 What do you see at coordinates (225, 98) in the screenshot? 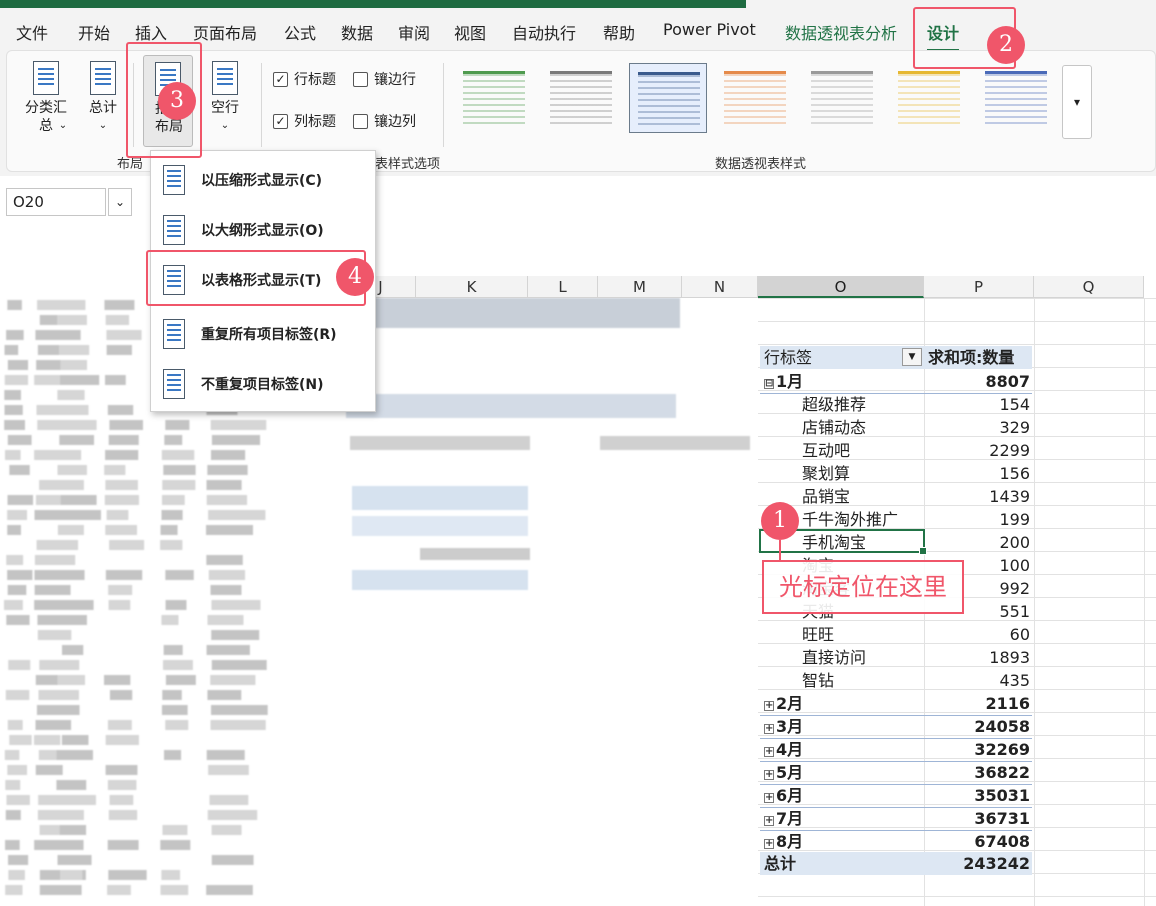
I see `blank-rows-button: 空行 ⌄` at bounding box center [225, 98].